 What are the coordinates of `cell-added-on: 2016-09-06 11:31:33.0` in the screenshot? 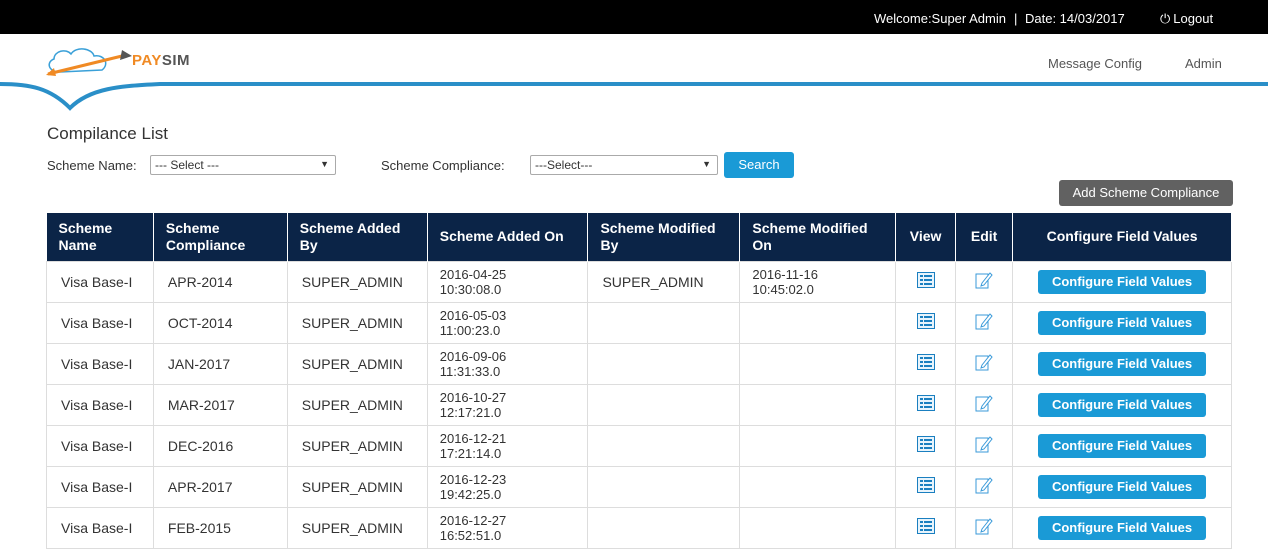 It's located at (507, 363).